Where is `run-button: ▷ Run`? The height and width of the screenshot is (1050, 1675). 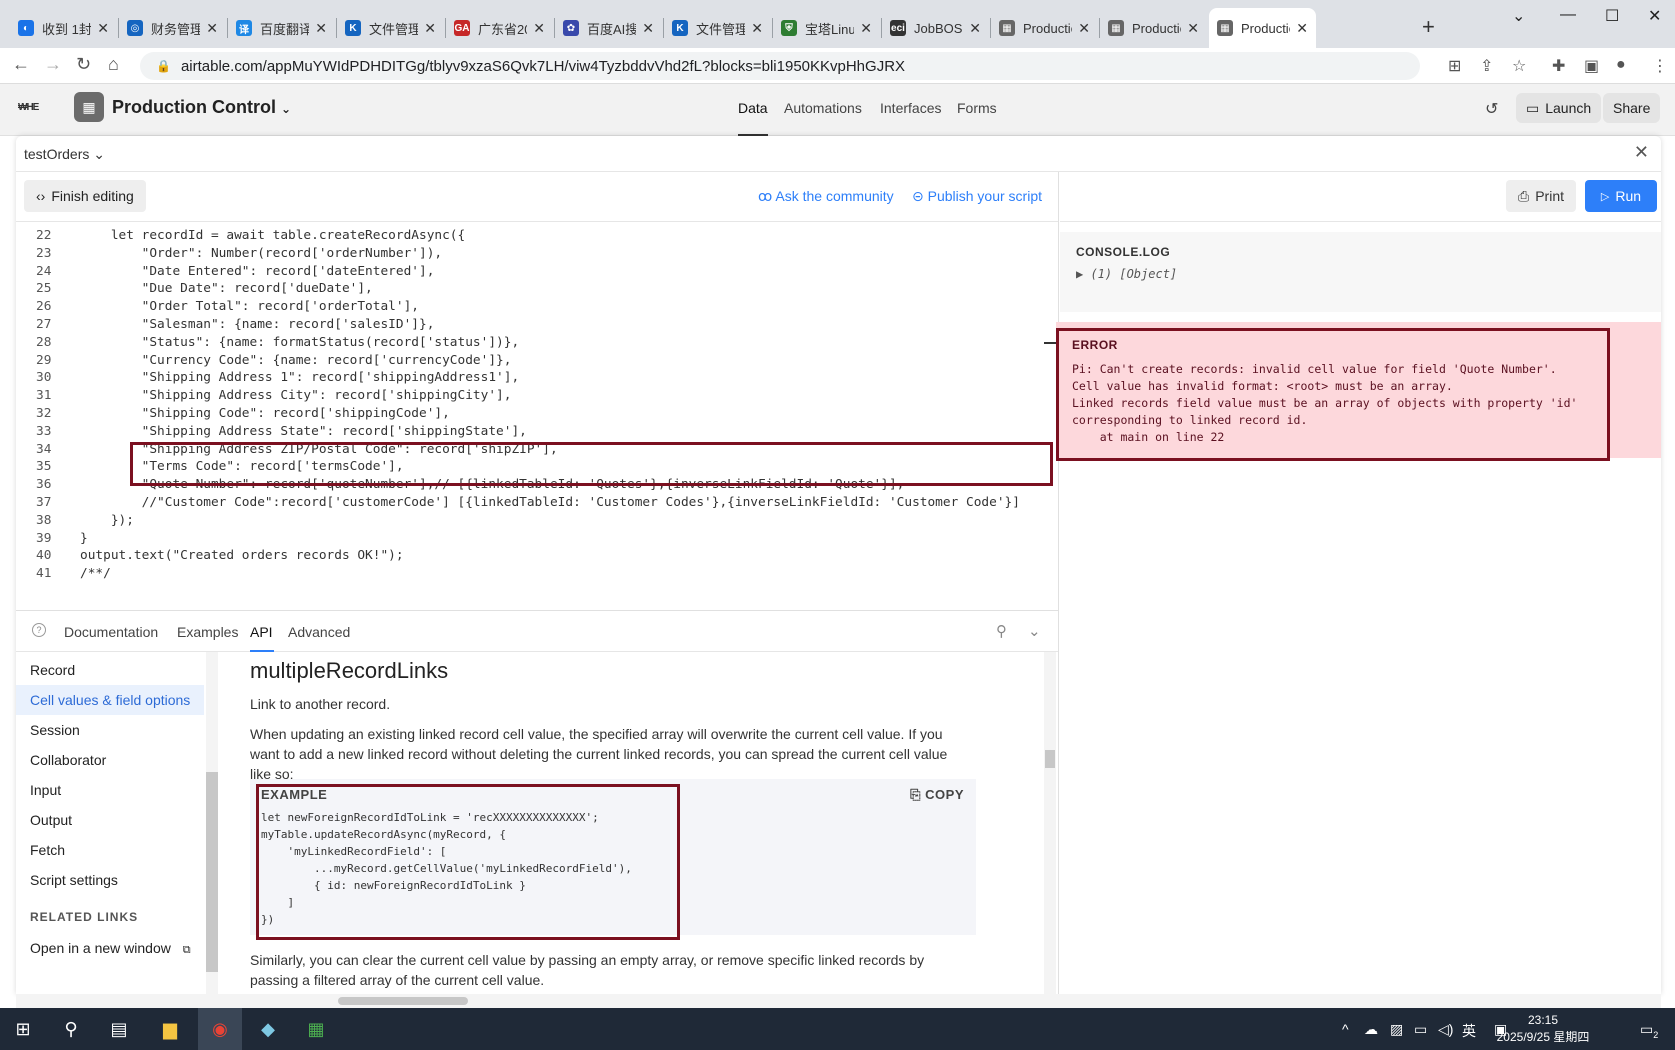 run-button: ▷ Run is located at coordinates (1621, 196).